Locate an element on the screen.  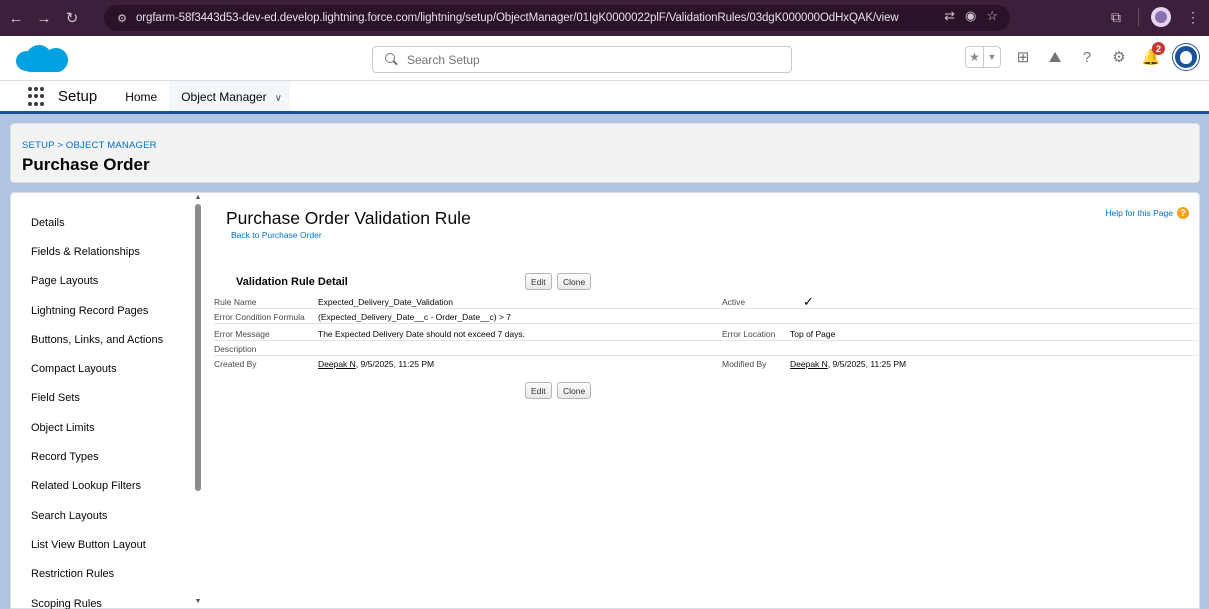
sidebar-item-compact-layouts: Compact Layouts is located at coordinates (107, 368).